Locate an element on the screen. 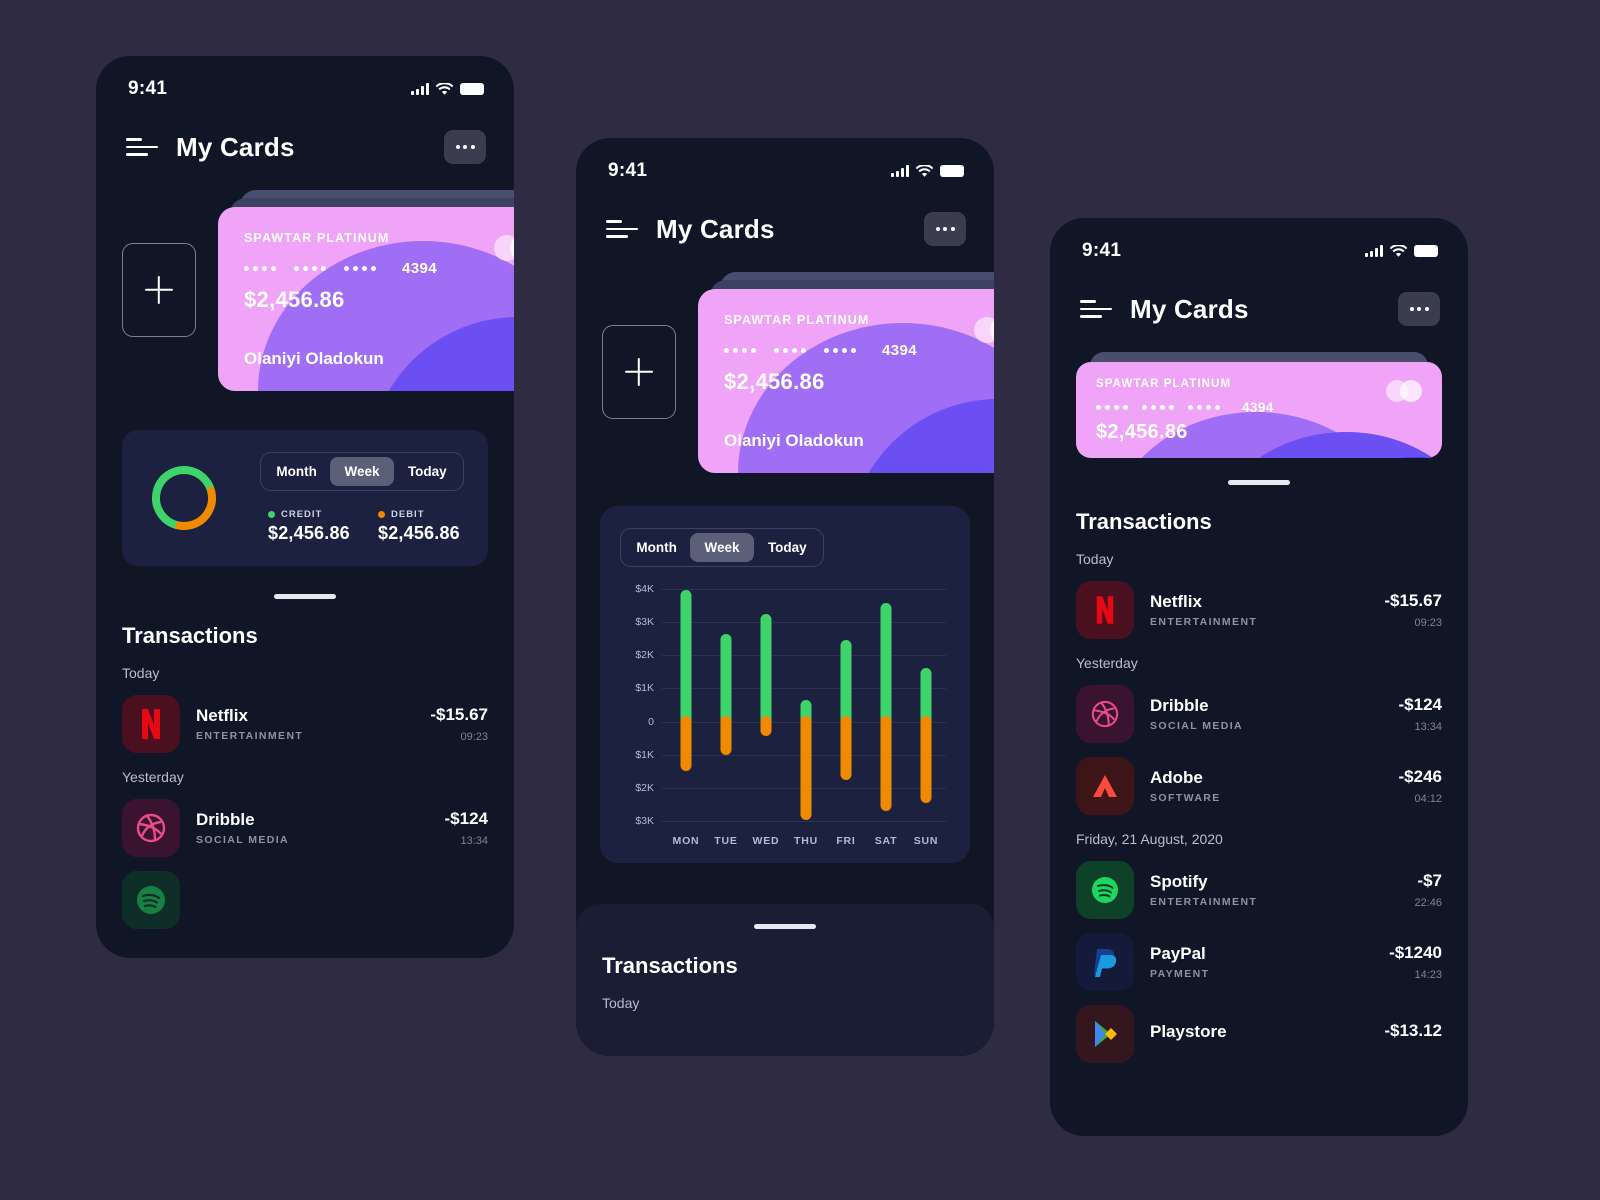  transaction-amount: -$13.12 is located at coordinates (1413, 1030).